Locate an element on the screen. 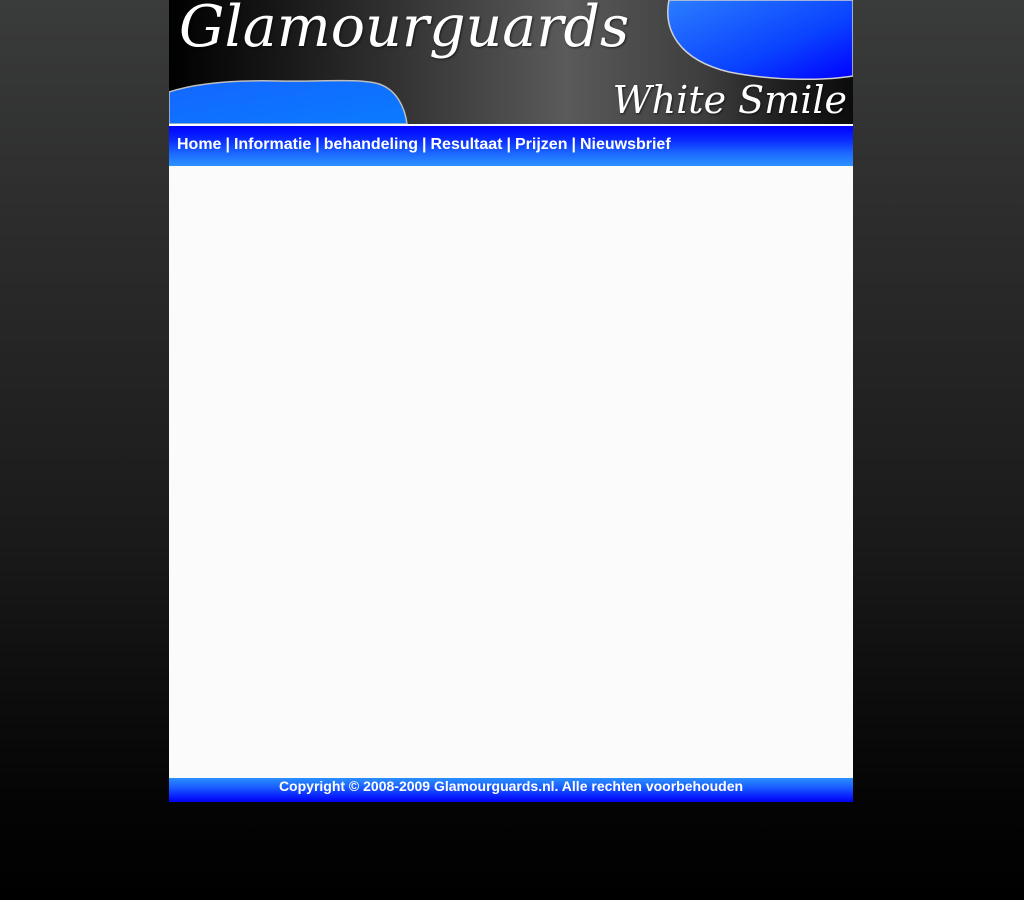 This screenshot has width=1024, height=900. site-logo-title: Glamourguards is located at coordinates (404, 30).